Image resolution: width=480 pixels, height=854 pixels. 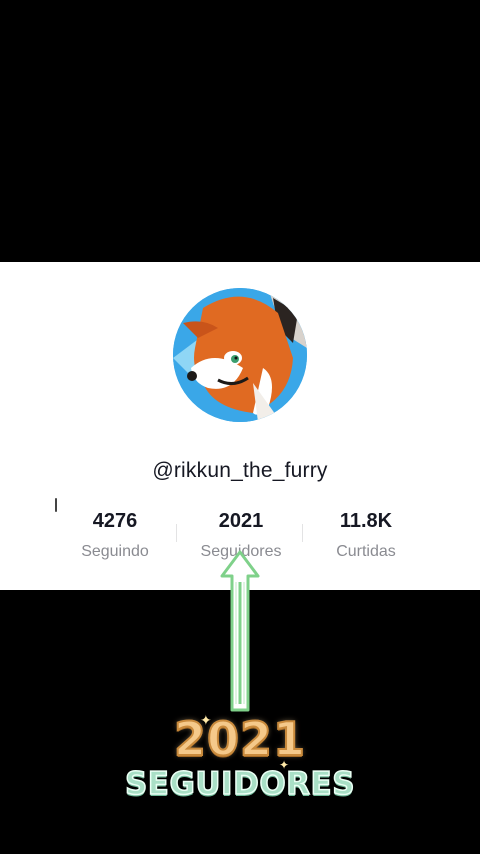 I want to click on stat-likes: 11.8K Curtidas, so click(x=366, y=535).